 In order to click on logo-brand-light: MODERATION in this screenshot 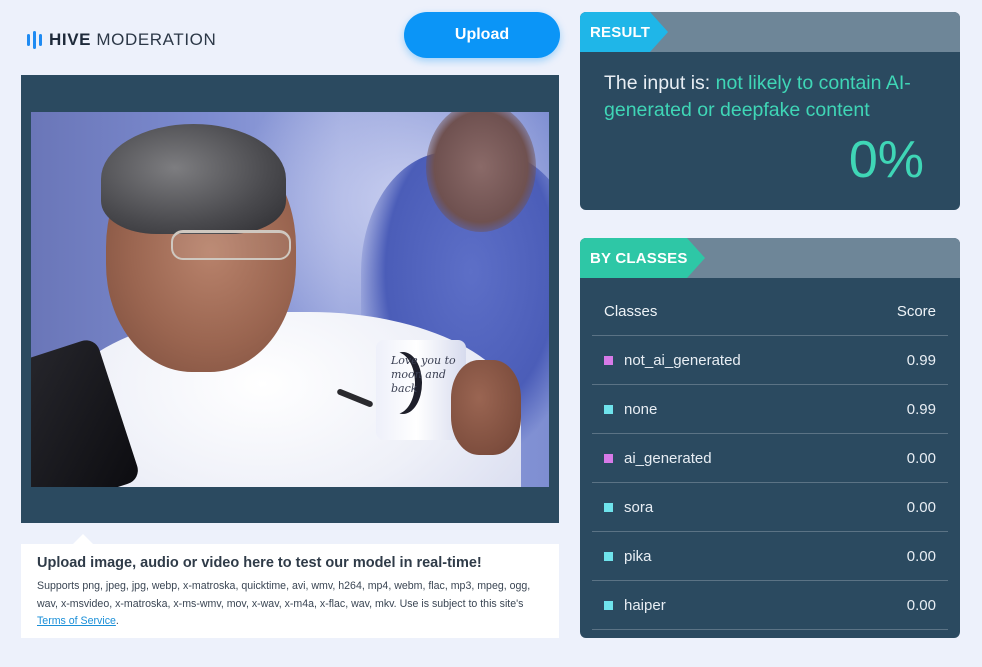, I will do `click(156, 39)`.